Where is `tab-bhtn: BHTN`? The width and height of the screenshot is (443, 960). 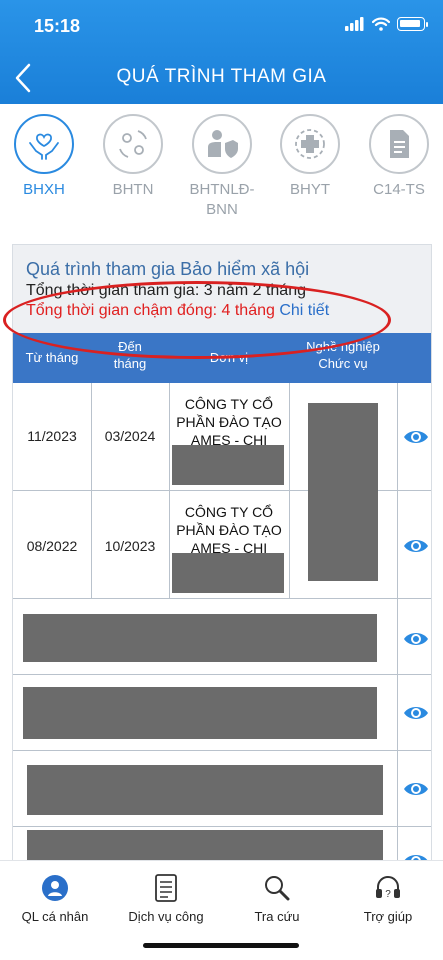
tab-bhtn: BHTN is located at coordinates (133, 157).